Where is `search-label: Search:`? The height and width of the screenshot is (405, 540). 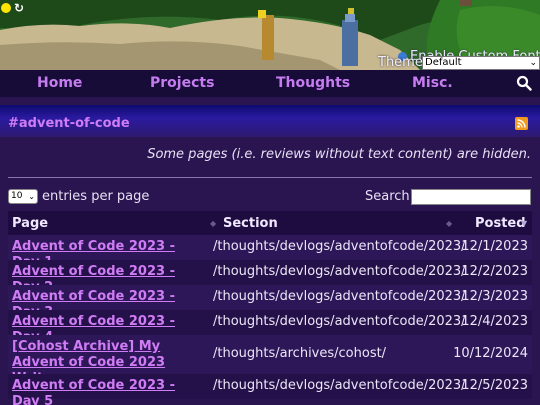
search-label: Search: is located at coordinates (390, 196).